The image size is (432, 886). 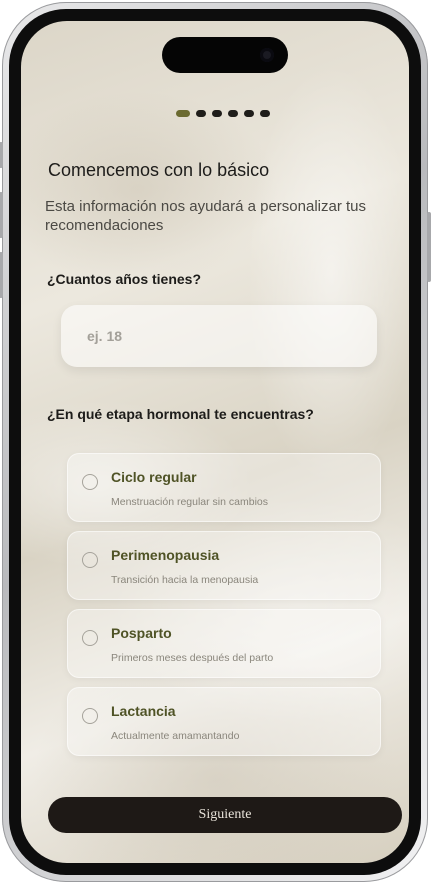 I want to click on volume-down-button, so click(x=1, y=275).